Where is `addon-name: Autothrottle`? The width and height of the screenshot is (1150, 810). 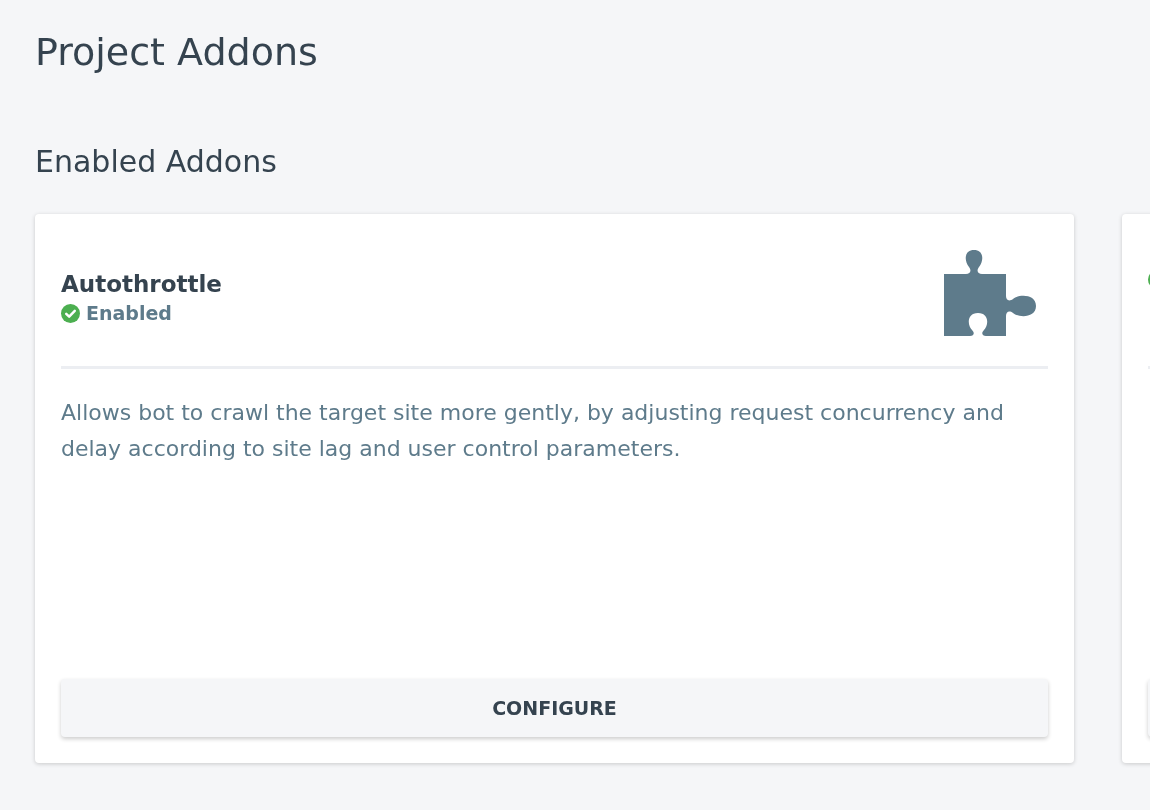
addon-name: Autothrottle is located at coordinates (141, 284).